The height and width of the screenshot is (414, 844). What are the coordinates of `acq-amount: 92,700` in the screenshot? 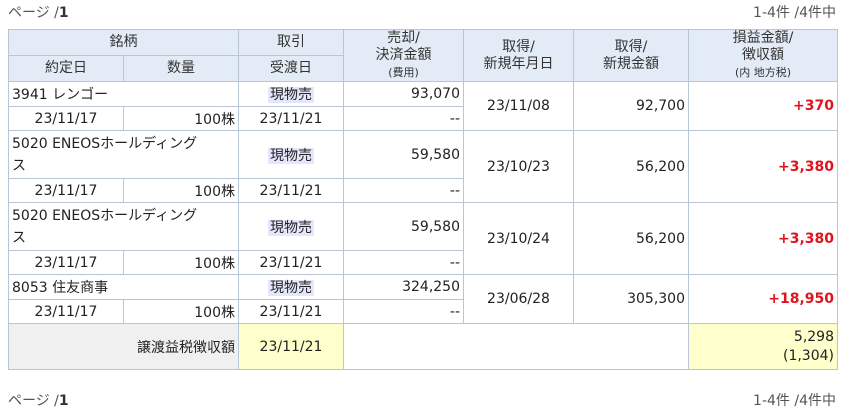 It's located at (631, 106).